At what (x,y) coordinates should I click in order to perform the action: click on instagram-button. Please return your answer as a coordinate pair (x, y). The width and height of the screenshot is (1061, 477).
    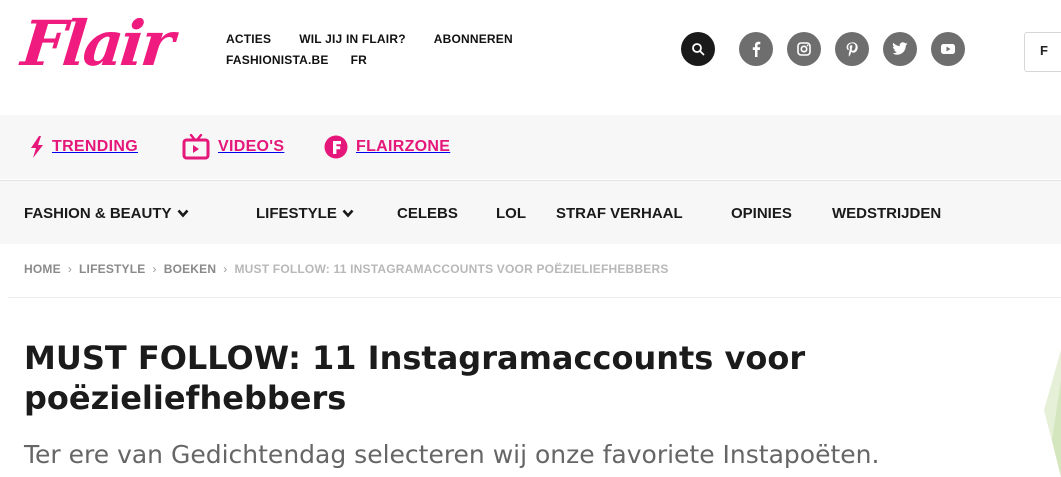
    Looking at the image, I should click on (804, 49).